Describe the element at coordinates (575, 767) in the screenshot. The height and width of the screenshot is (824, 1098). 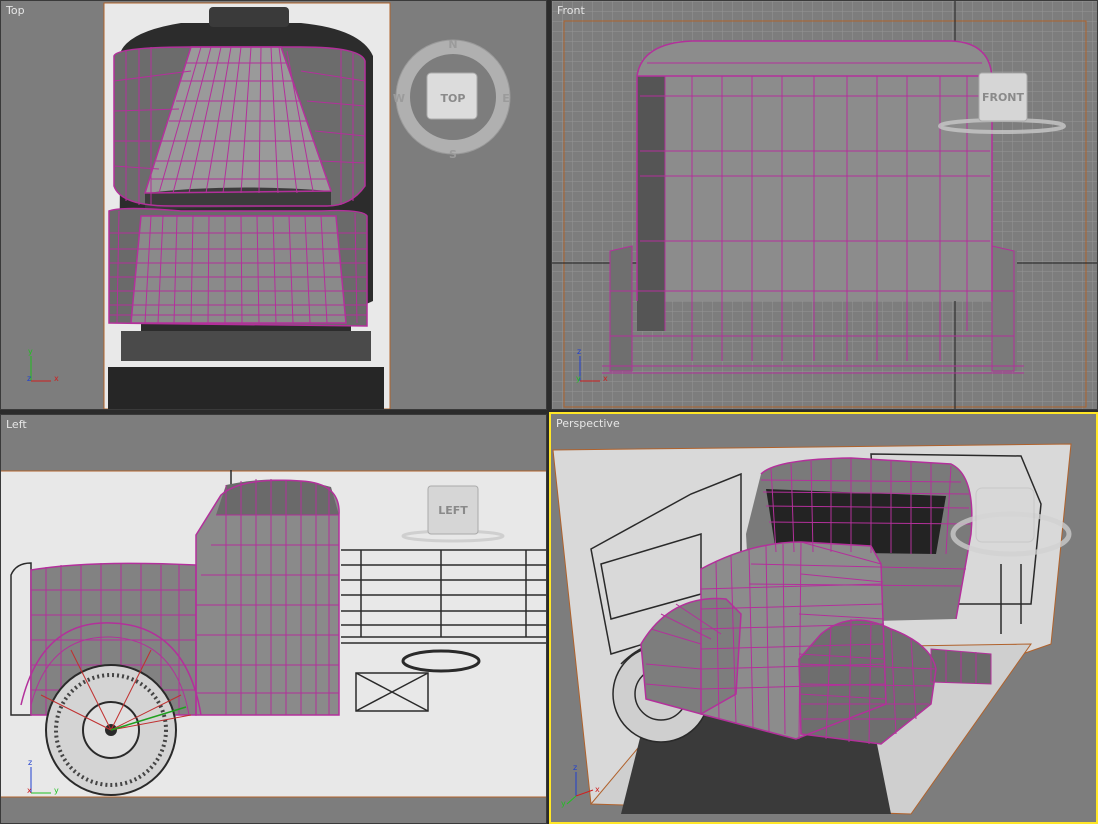
I see `axis-label-vertical-perspective: z` at that location.